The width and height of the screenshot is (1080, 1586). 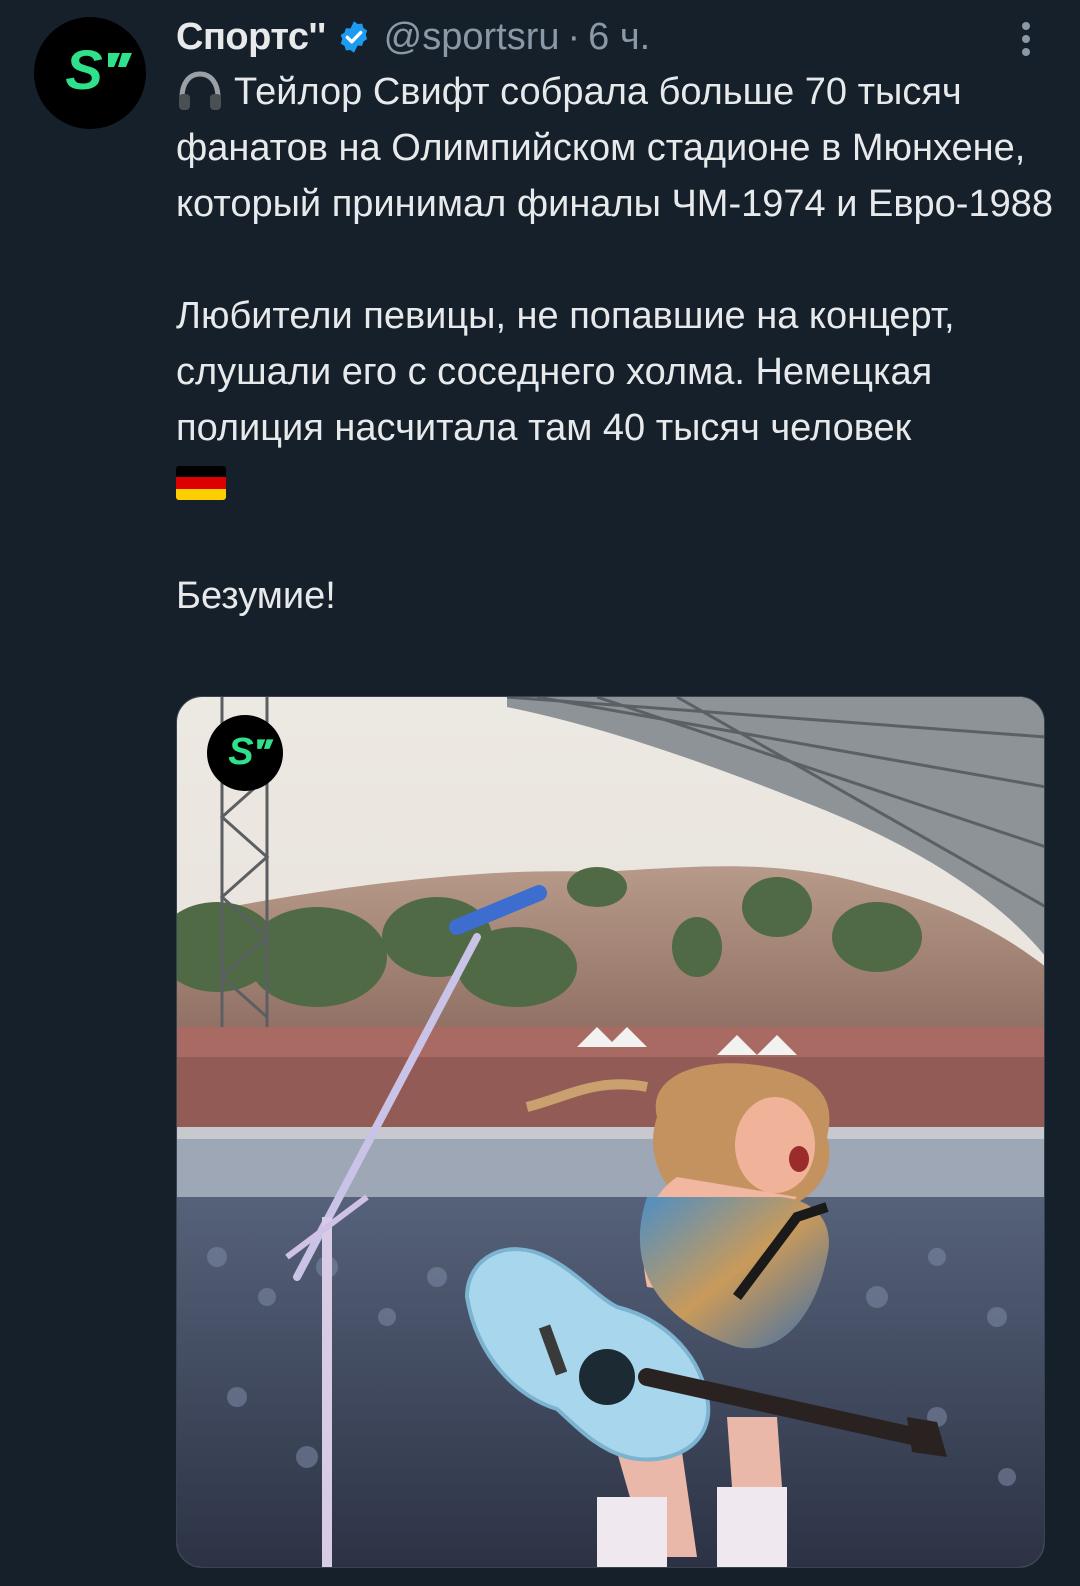 What do you see at coordinates (251, 37) in the screenshot?
I see `author-display-name: Спортс''` at bounding box center [251, 37].